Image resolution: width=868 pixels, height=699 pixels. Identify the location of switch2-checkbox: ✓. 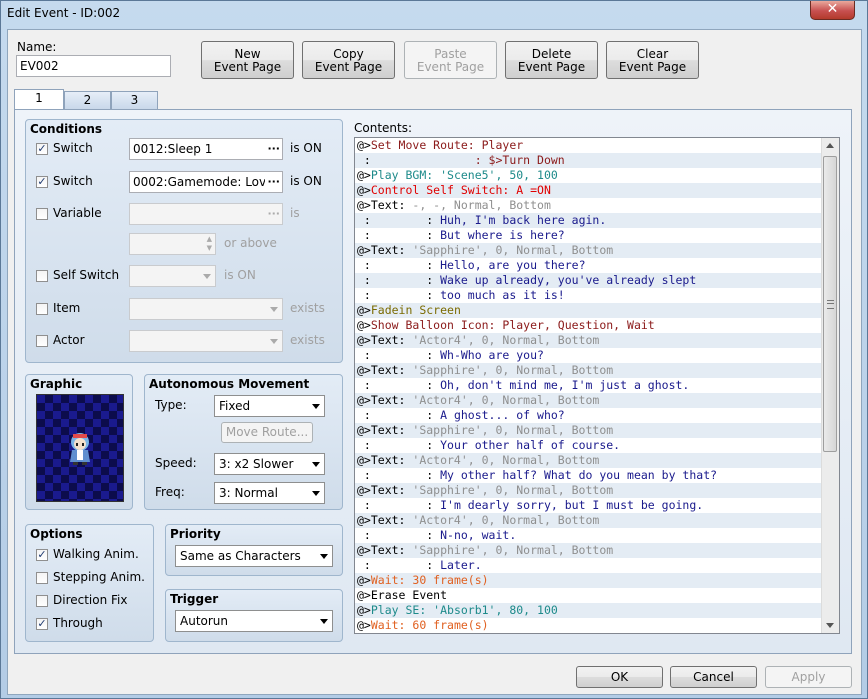
(42, 182).